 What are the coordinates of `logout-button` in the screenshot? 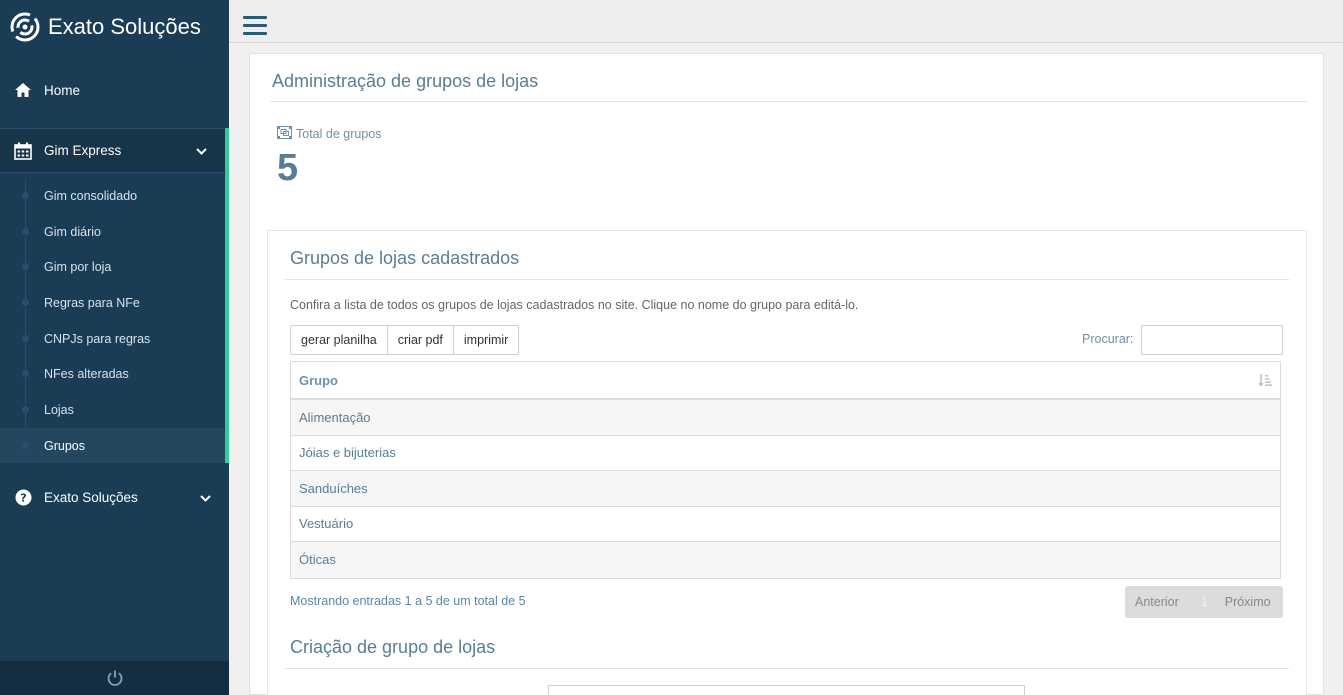 It's located at (114, 678).